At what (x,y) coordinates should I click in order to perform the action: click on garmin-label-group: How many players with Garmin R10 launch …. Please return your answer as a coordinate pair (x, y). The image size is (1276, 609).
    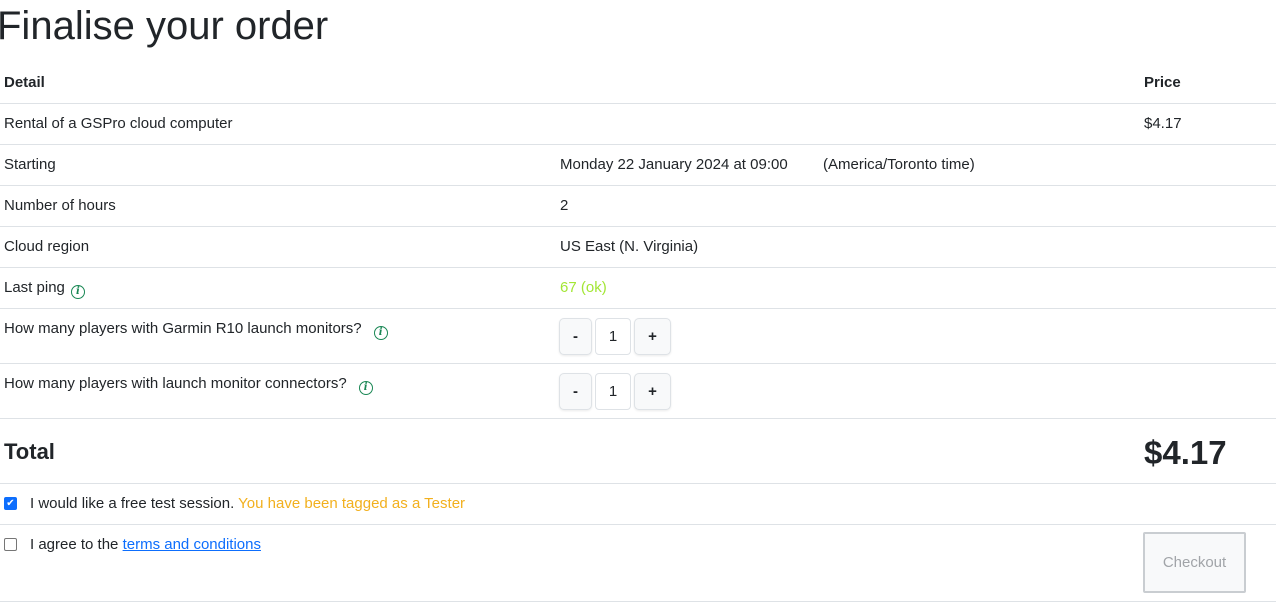
    Looking at the image, I should click on (196, 329).